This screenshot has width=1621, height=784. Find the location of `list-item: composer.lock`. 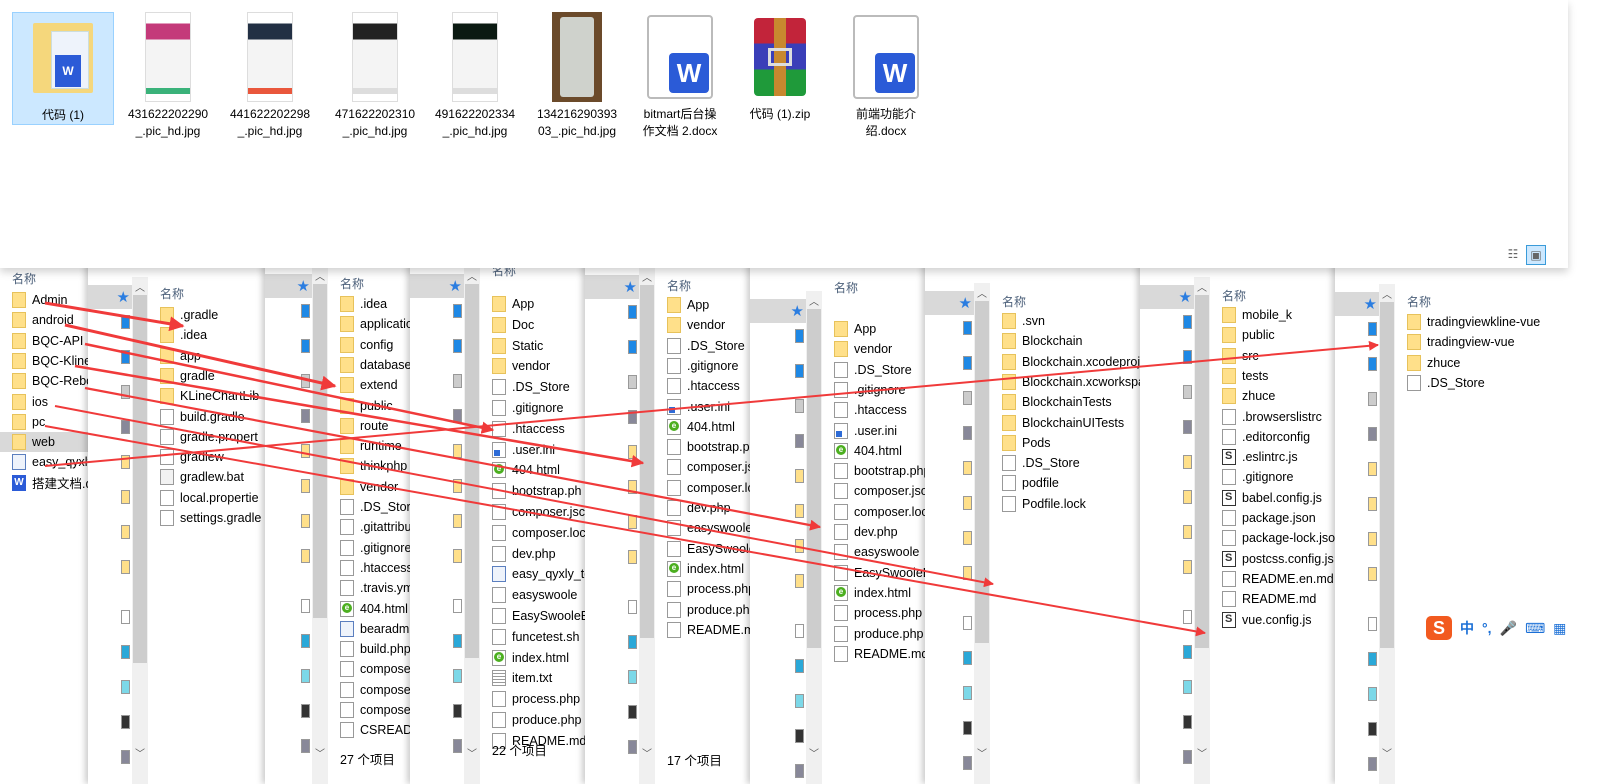

list-item: composer.lock is located at coordinates (884, 512).